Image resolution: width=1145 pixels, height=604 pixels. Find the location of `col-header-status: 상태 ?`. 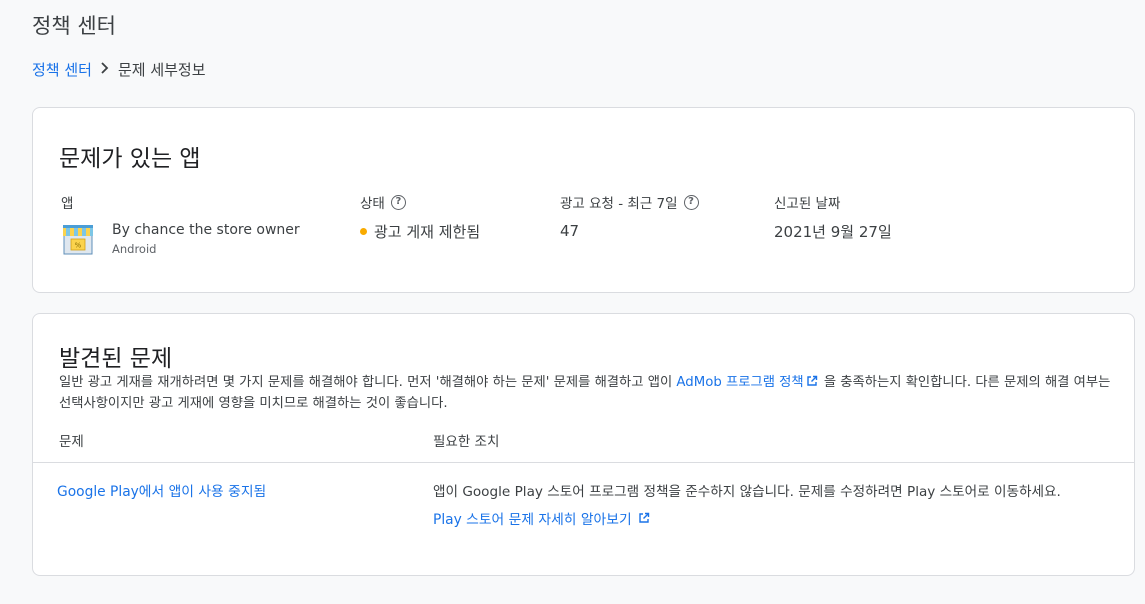

col-header-status: 상태 ? is located at coordinates (383, 202).